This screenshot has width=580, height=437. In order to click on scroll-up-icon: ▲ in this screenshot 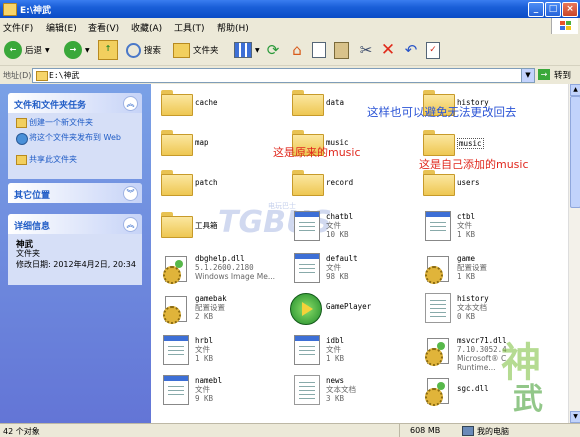, I will do `click(575, 90)`.